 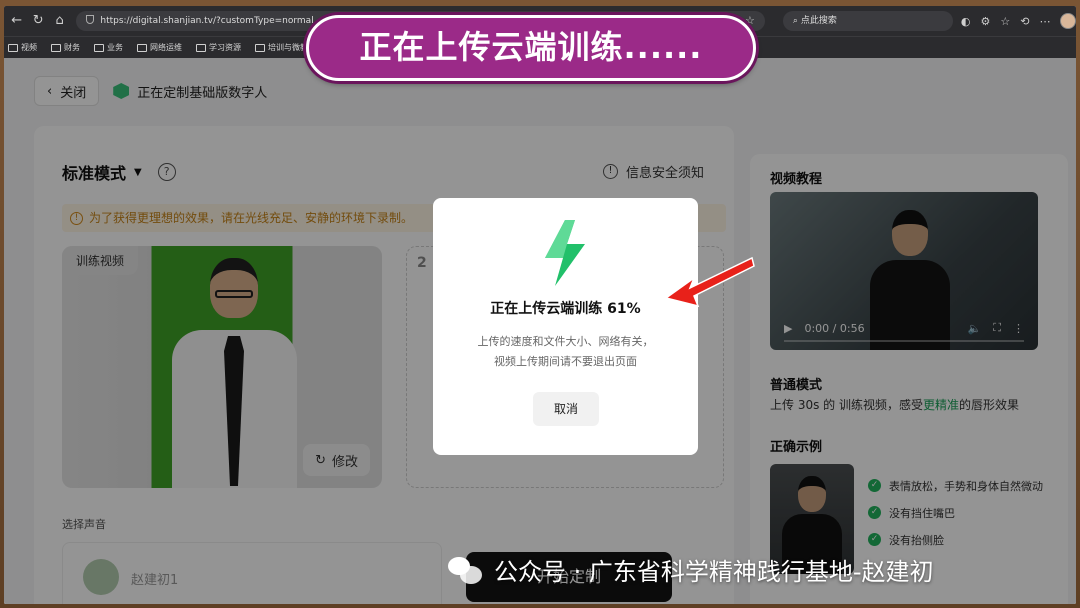 I want to click on bookmark-item: 学习资源, so click(x=218, y=47).